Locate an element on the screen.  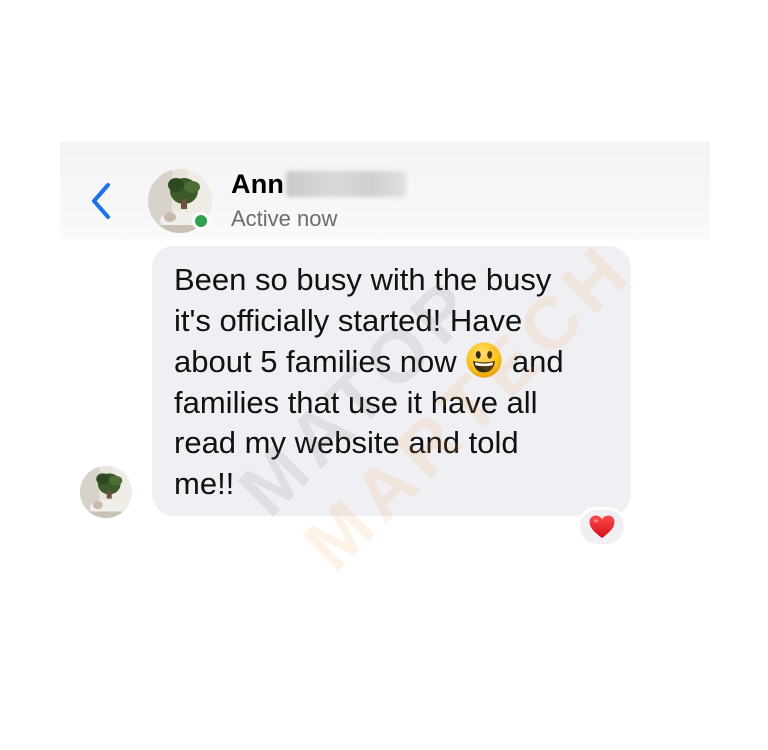
contact-name-row: Ann is located at coordinates (319, 184).